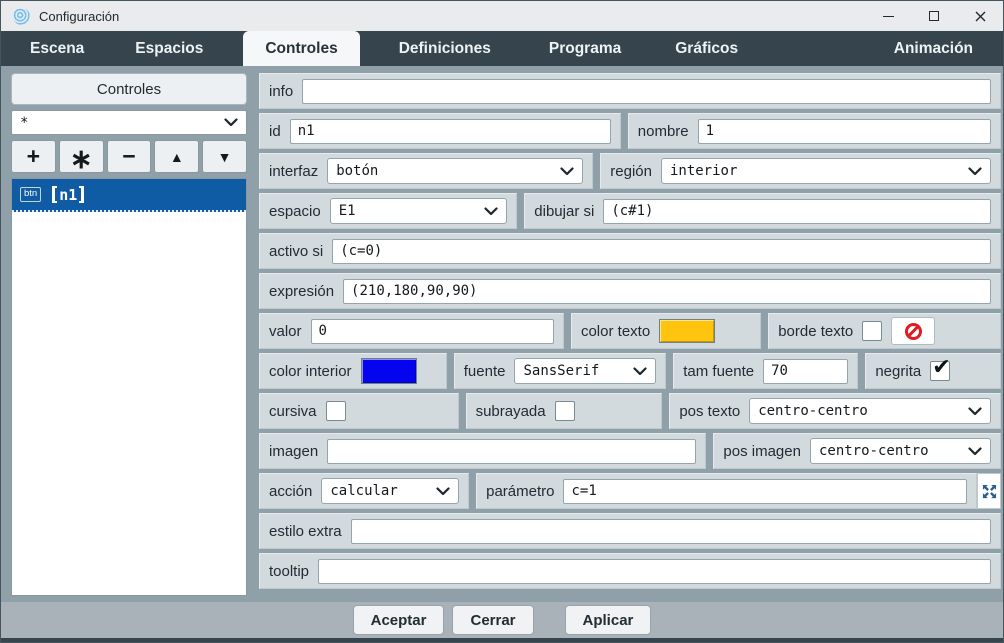 This screenshot has width=1004, height=643. I want to click on negrita-checkbox: ✔, so click(940, 368).